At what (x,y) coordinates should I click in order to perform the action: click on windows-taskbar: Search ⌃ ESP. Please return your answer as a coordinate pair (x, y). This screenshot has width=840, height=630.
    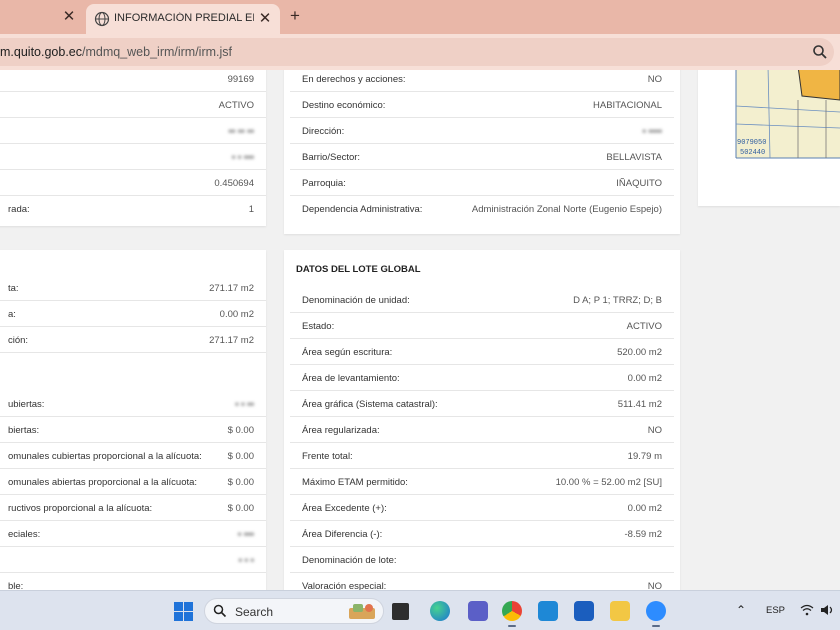
    Looking at the image, I should click on (420, 610).